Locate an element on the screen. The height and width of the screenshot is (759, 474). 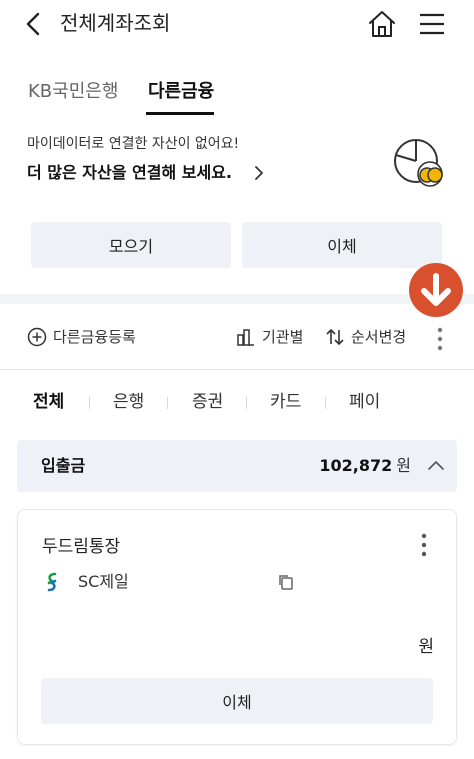
home-button is located at coordinates (382, 24).